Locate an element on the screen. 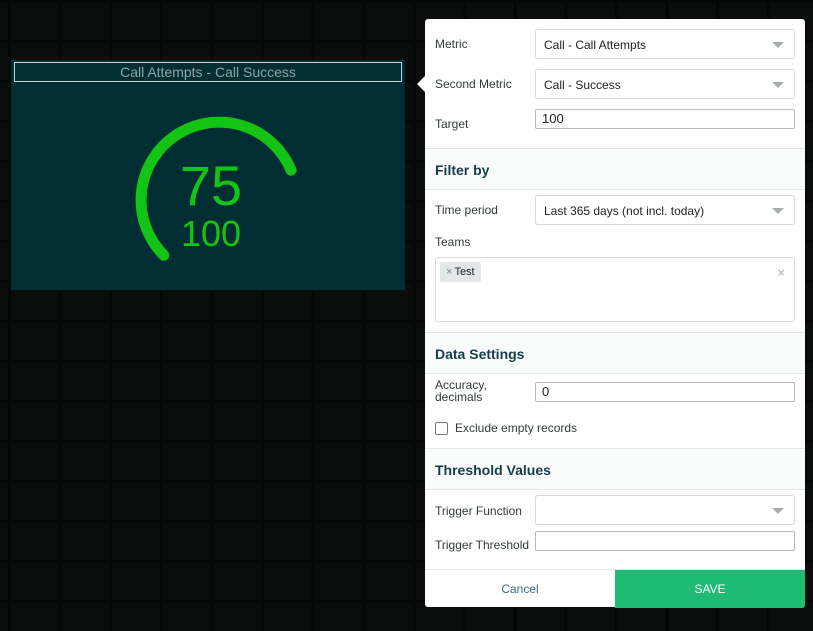  target-label: Target is located at coordinates (452, 124).